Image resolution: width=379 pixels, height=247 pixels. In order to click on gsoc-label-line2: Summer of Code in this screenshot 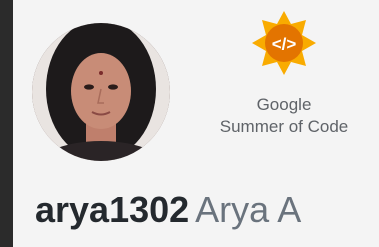, I will do `click(284, 126)`.